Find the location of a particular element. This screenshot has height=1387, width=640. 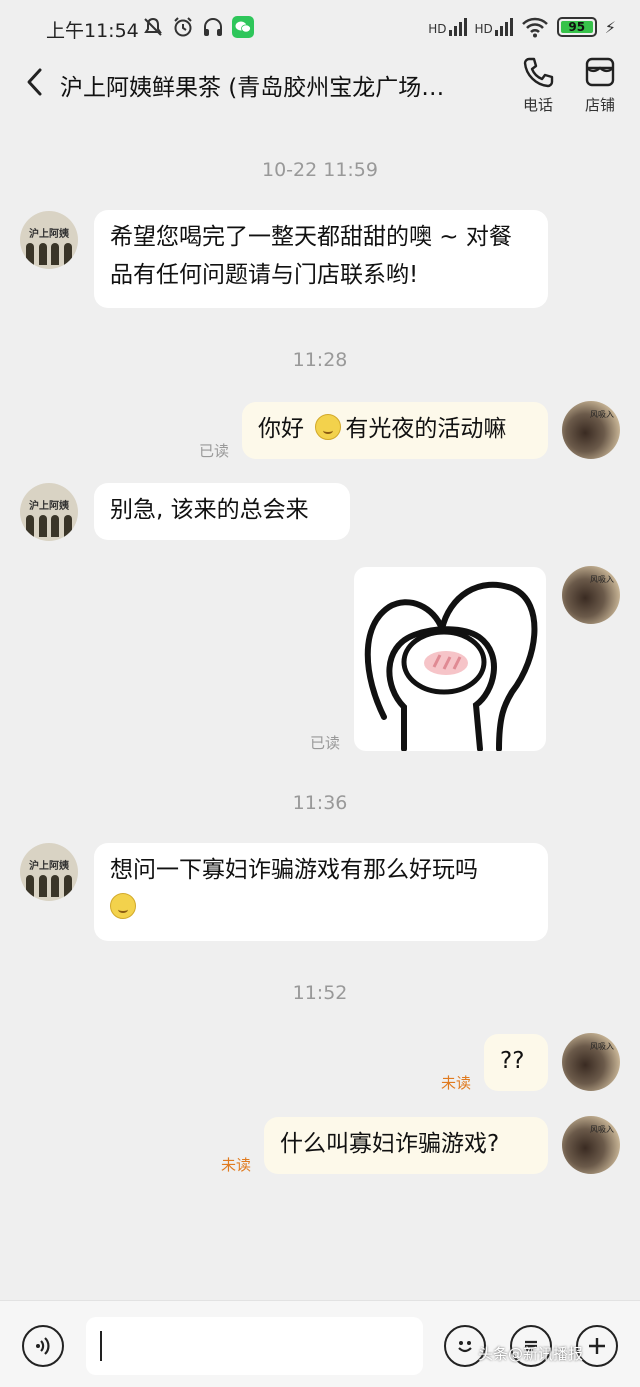

back-button is located at coordinates (34, 82).